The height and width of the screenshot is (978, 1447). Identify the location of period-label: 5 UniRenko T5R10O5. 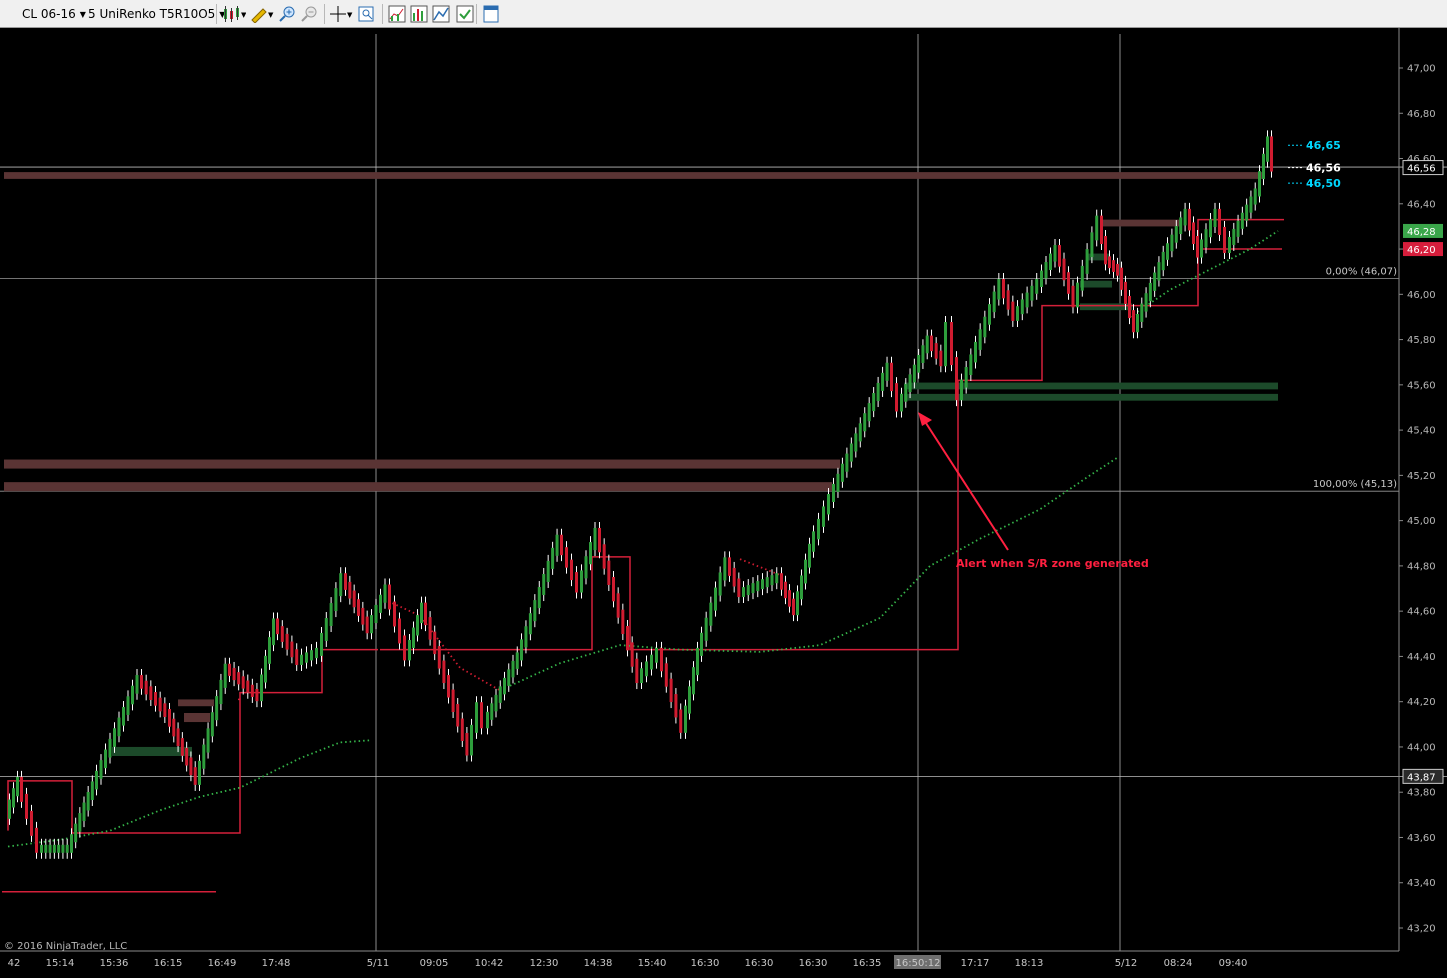
(152, 14).